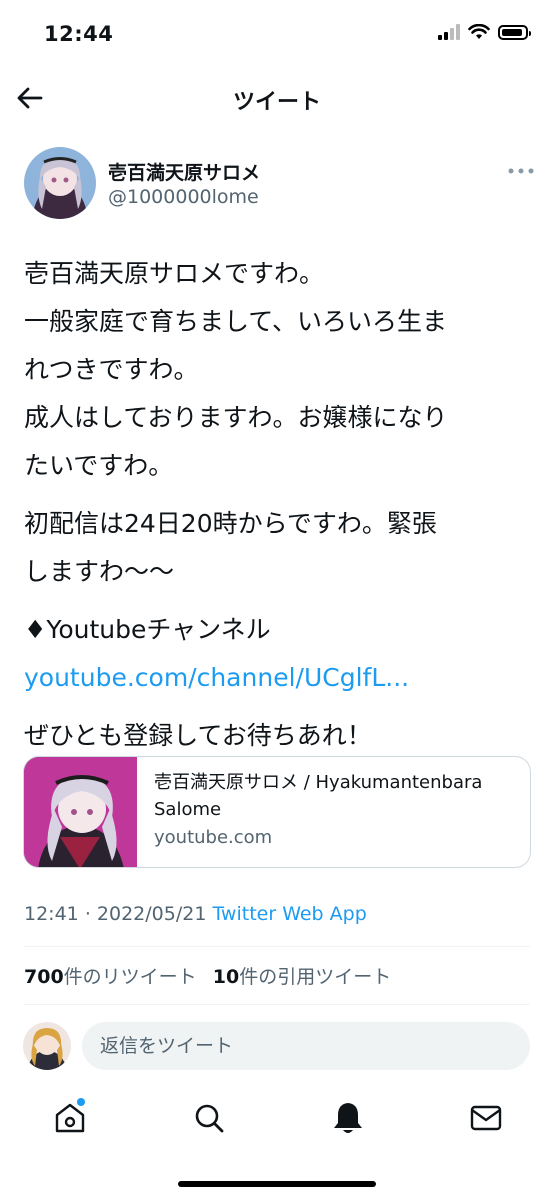 The image size is (554, 1200). Describe the element at coordinates (521, 171) in the screenshot. I see `more-icon` at that location.